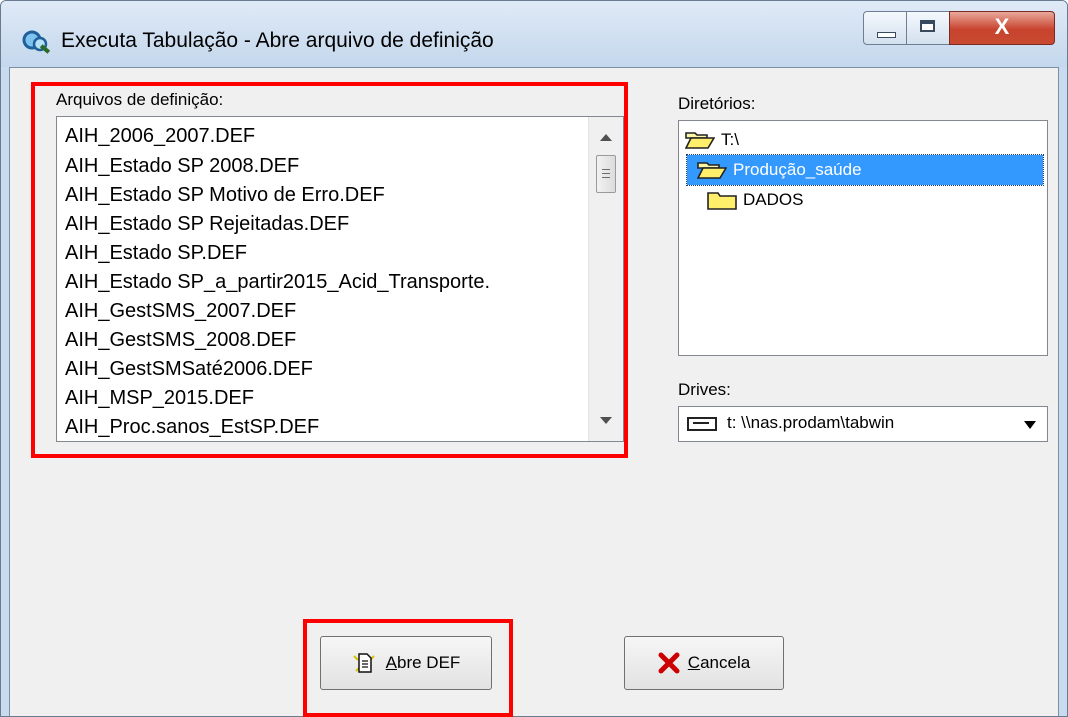  What do you see at coordinates (722, 201) in the screenshot?
I see `folder-icon` at bounding box center [722, 201].